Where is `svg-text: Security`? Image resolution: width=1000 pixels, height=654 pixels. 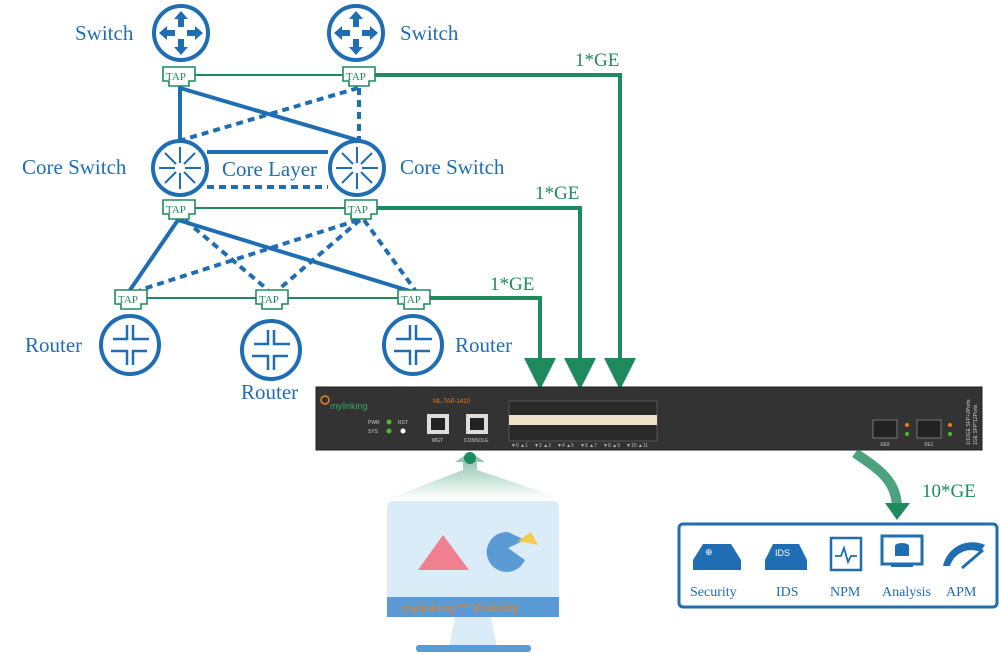
svg-text: Security is located at coordinates (713, 592).